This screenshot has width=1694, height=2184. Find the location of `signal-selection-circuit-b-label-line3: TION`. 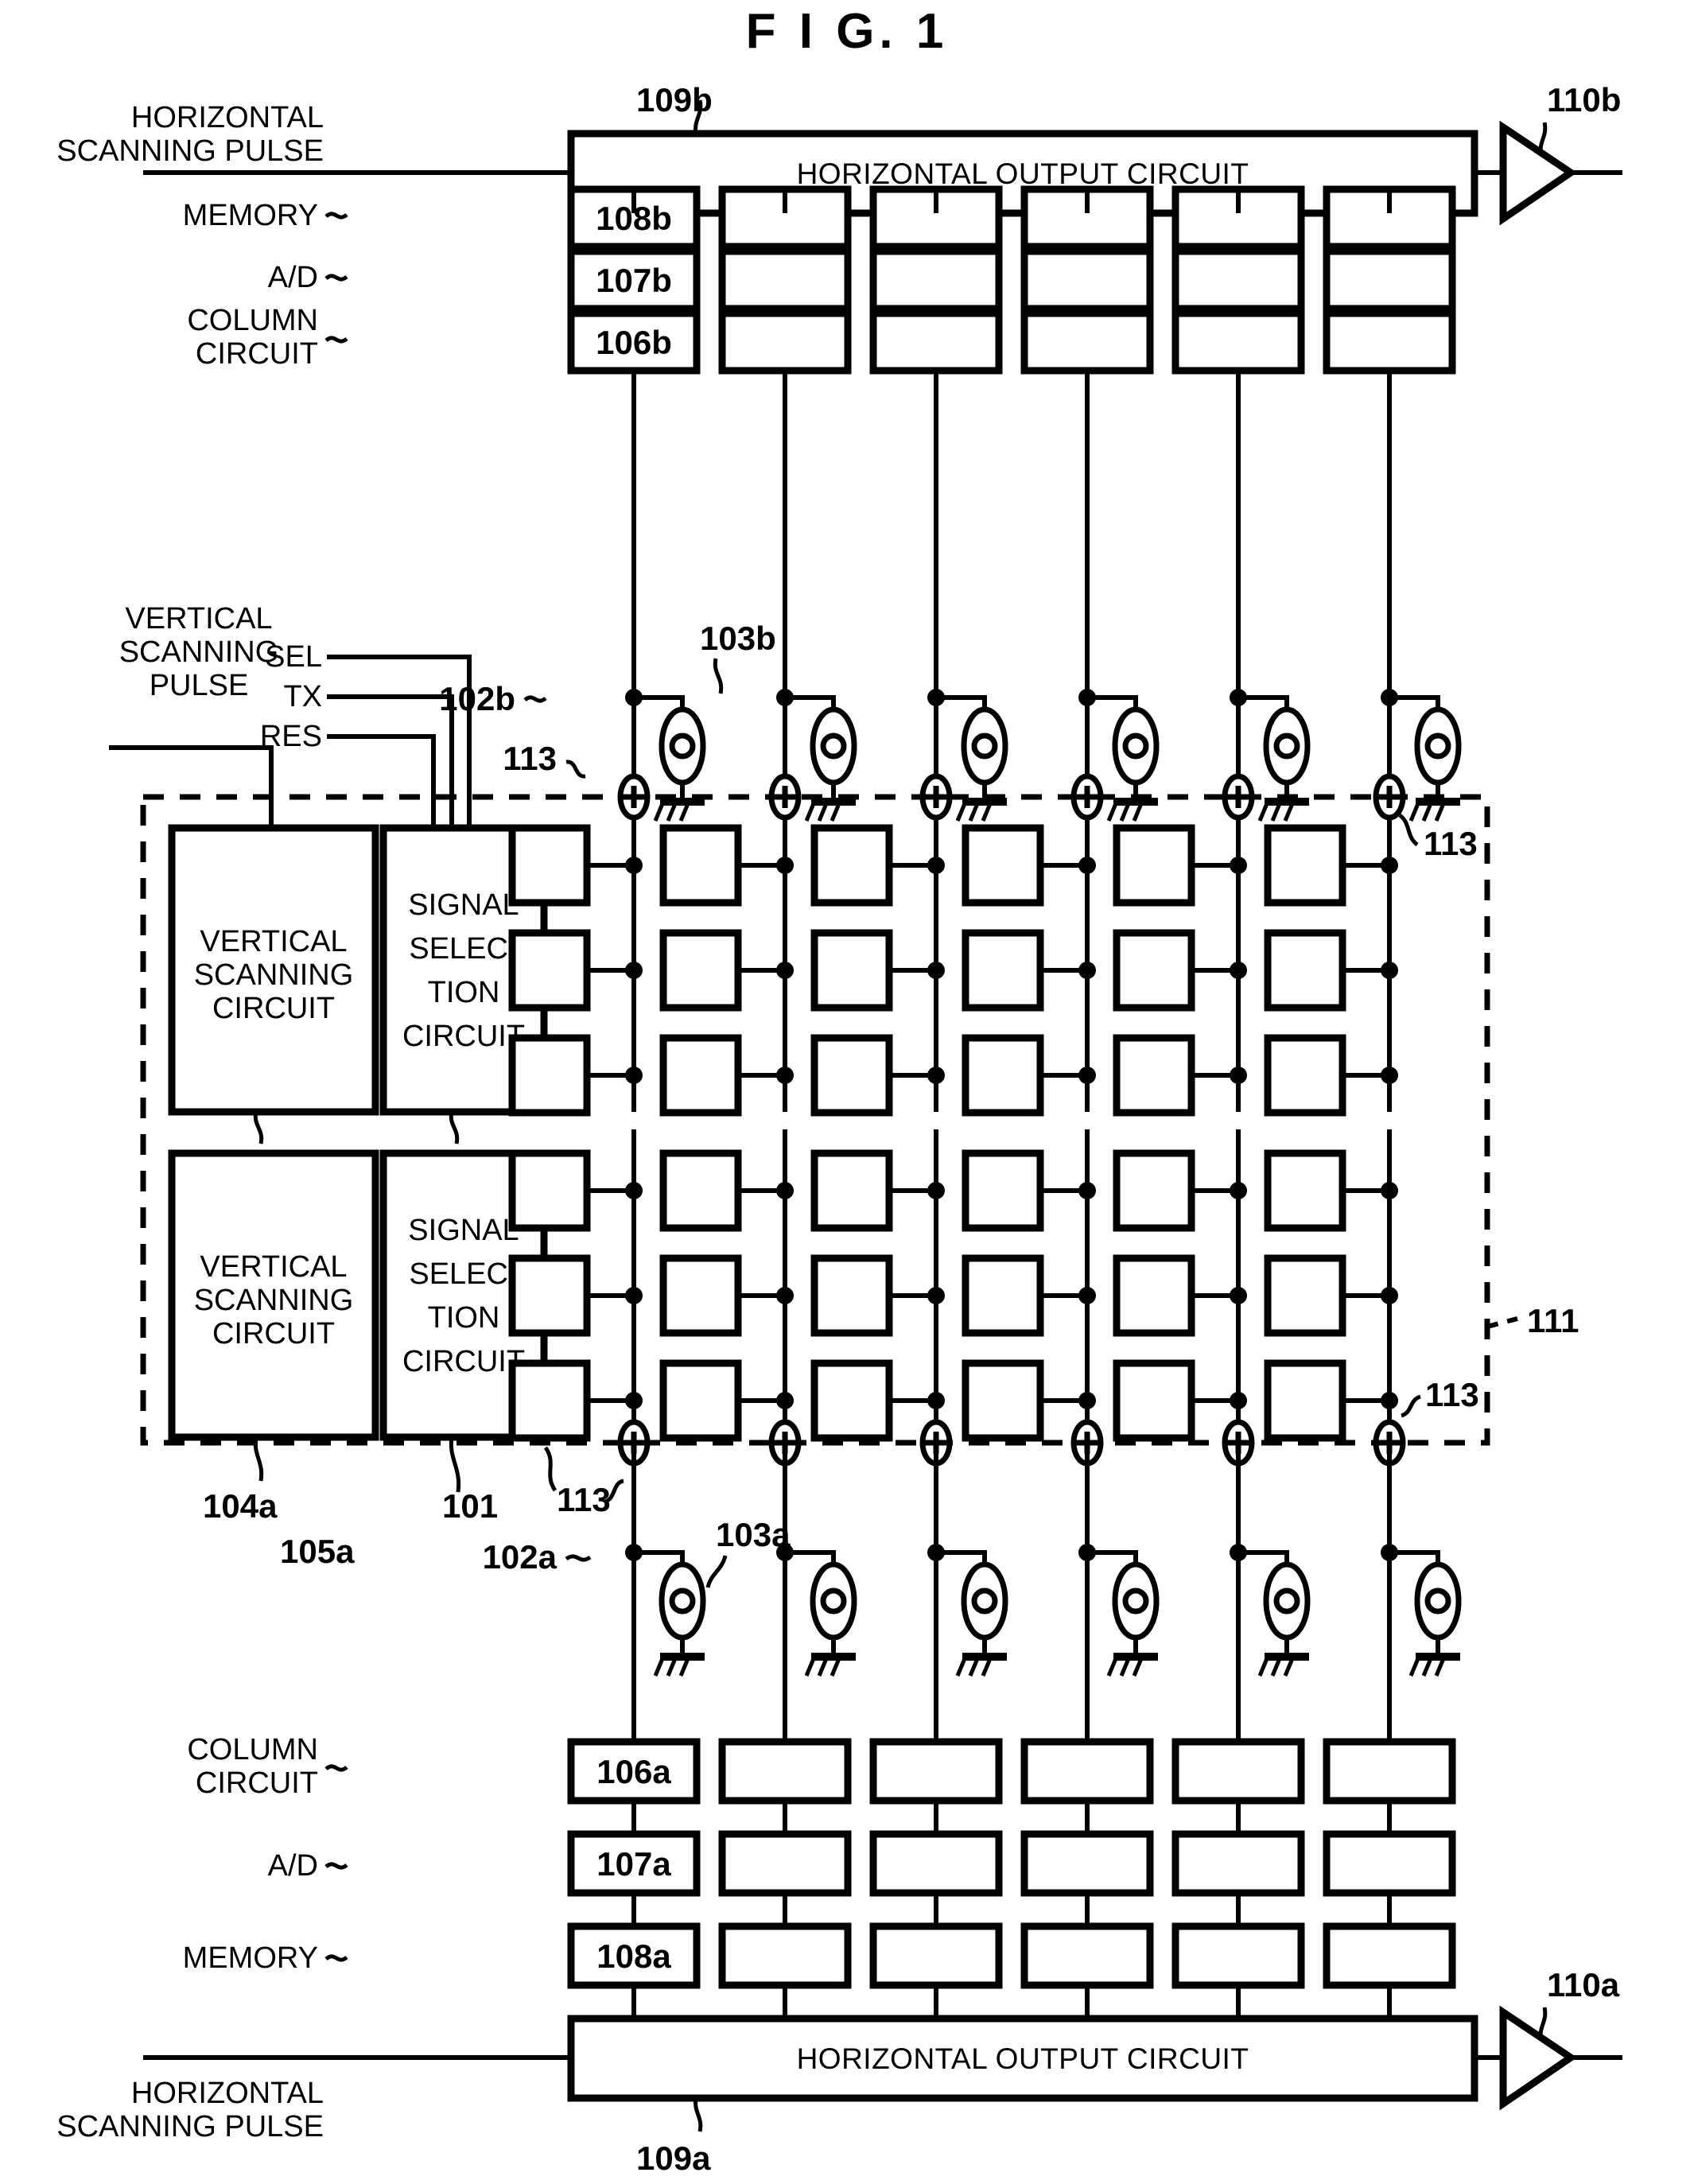

signal-selection-circuit-b-label-line3: TION is located at coordinates (464, 992).